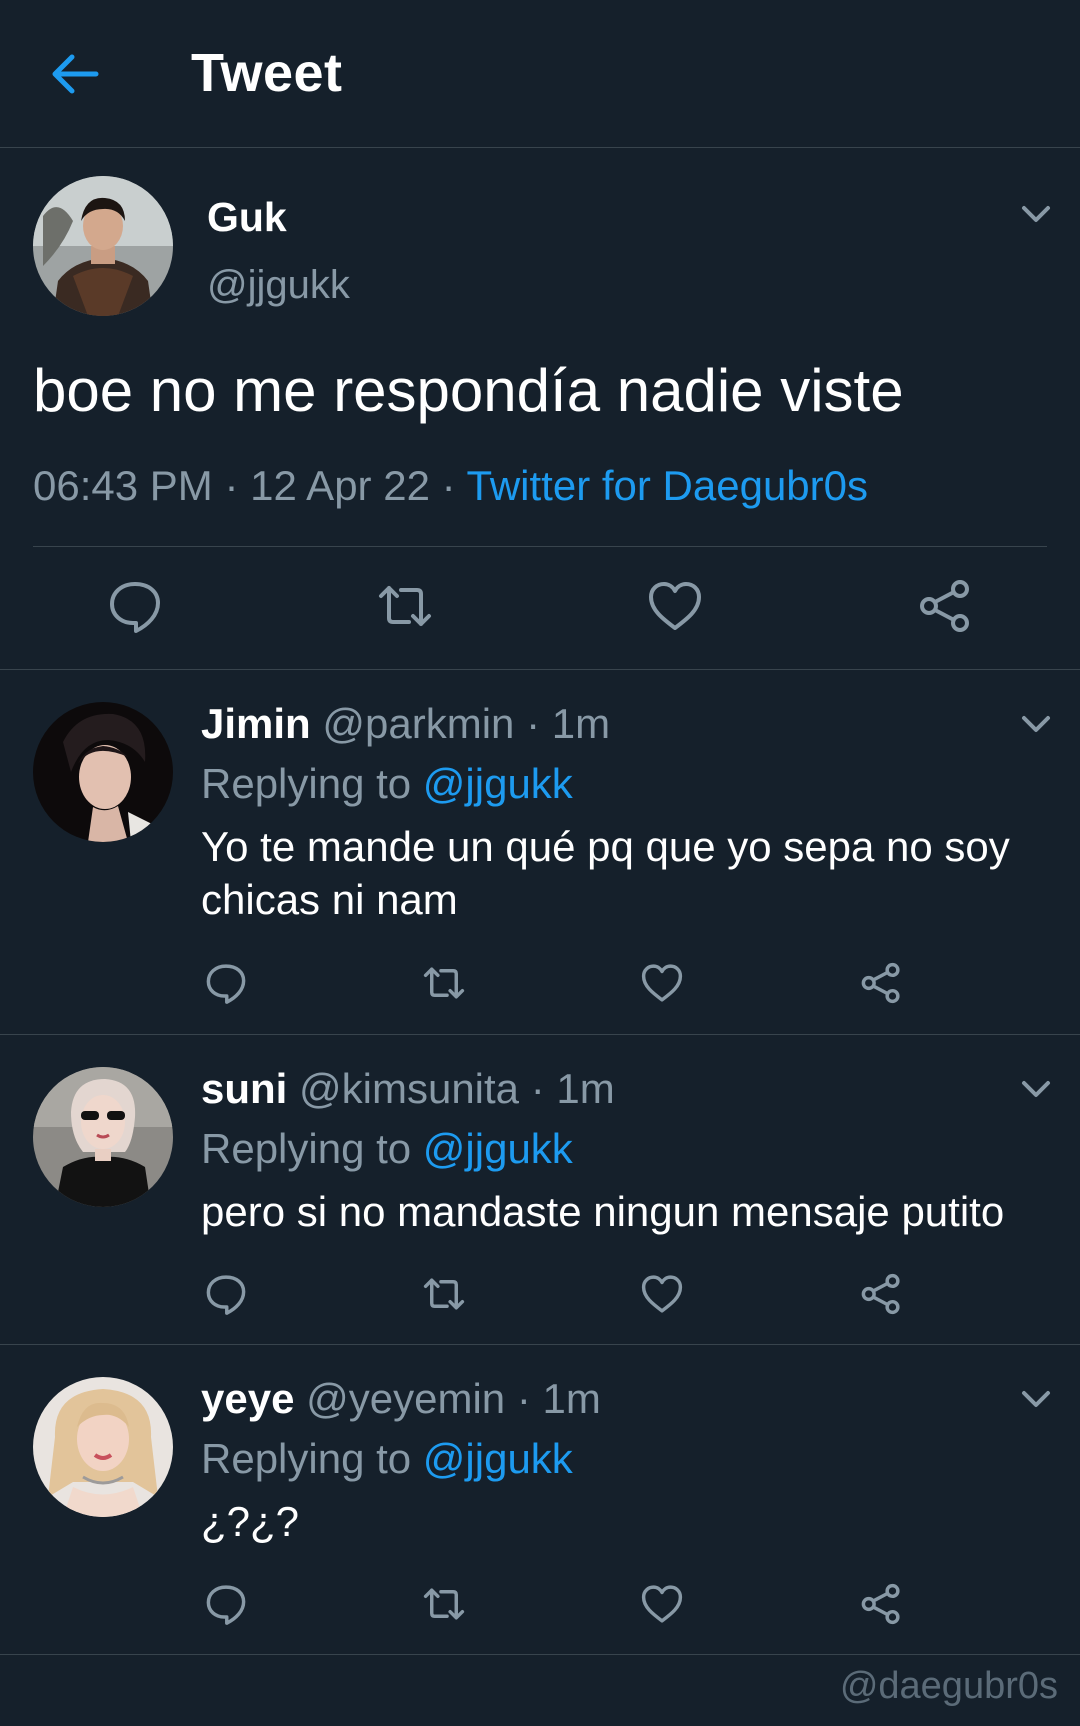  Describe the element at coordinates (540, 74) in the screenshot. I see `top-bar: Tweet` at that location.